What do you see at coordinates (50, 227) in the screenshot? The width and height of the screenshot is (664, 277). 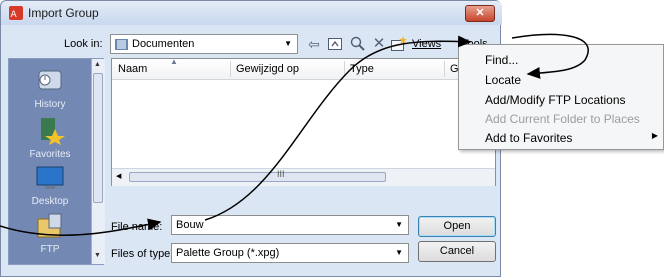 I see `ftp-icon` at bounding box center [50, 227].